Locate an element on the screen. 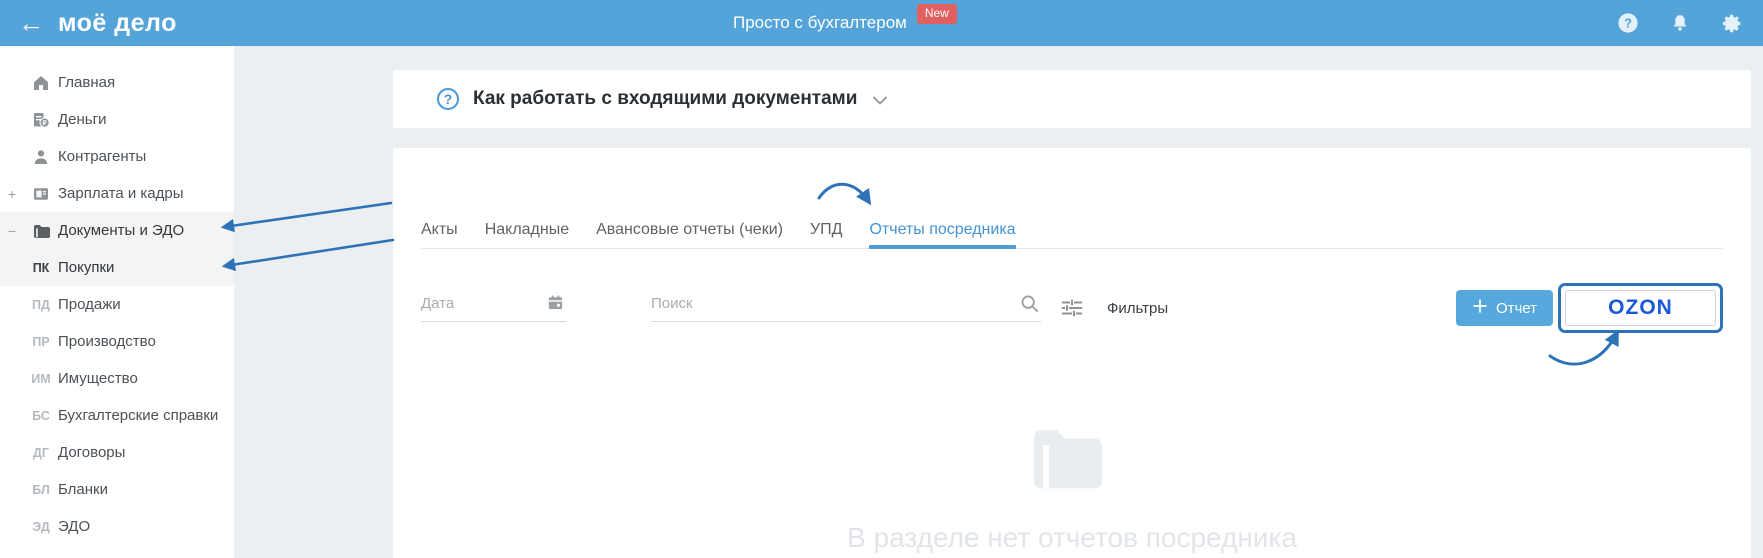 Image resolution: width=1763 pixels, height=558 pixels. filter-toolbar: Фильтры Отчет OZON is located at coordinates (1072, 308).